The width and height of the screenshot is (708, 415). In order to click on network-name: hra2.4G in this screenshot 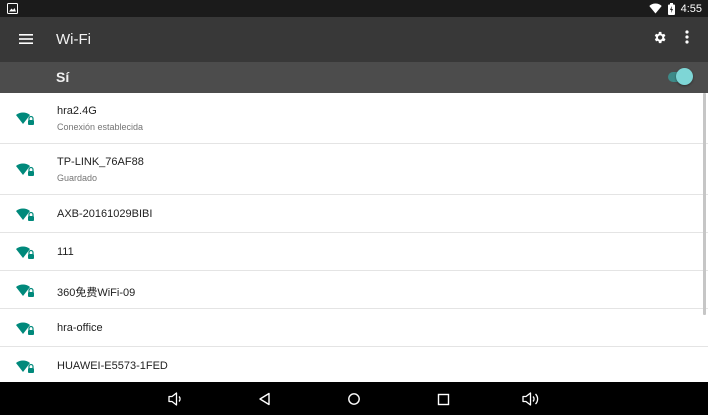, I will do `click(77, 111)`.